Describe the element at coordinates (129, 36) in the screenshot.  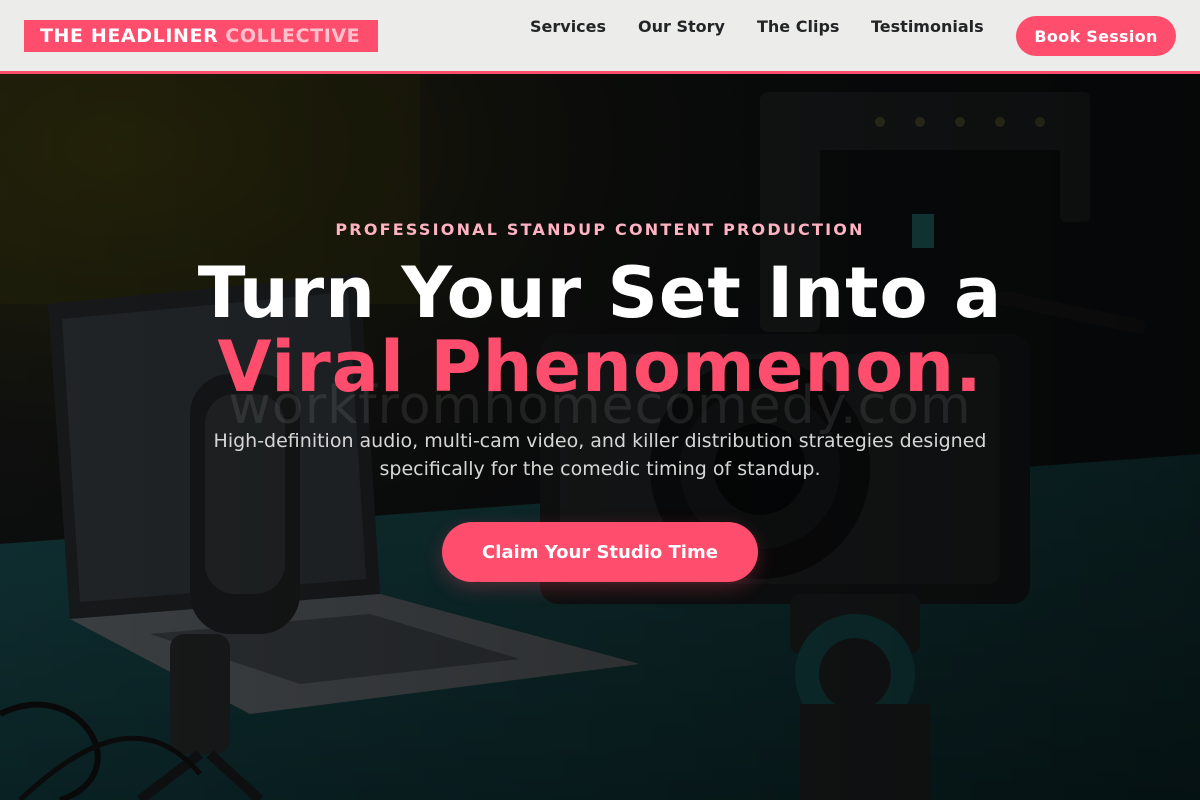
I see `brand-logo-primary: THE HEADLINER` at that location.